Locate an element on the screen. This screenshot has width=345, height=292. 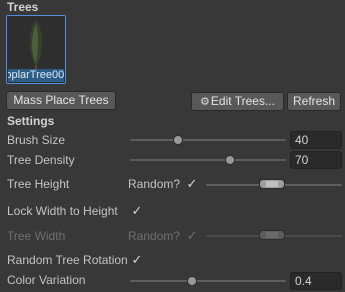
tree-height-label: Tree Height is located at coordinates (38, 184).